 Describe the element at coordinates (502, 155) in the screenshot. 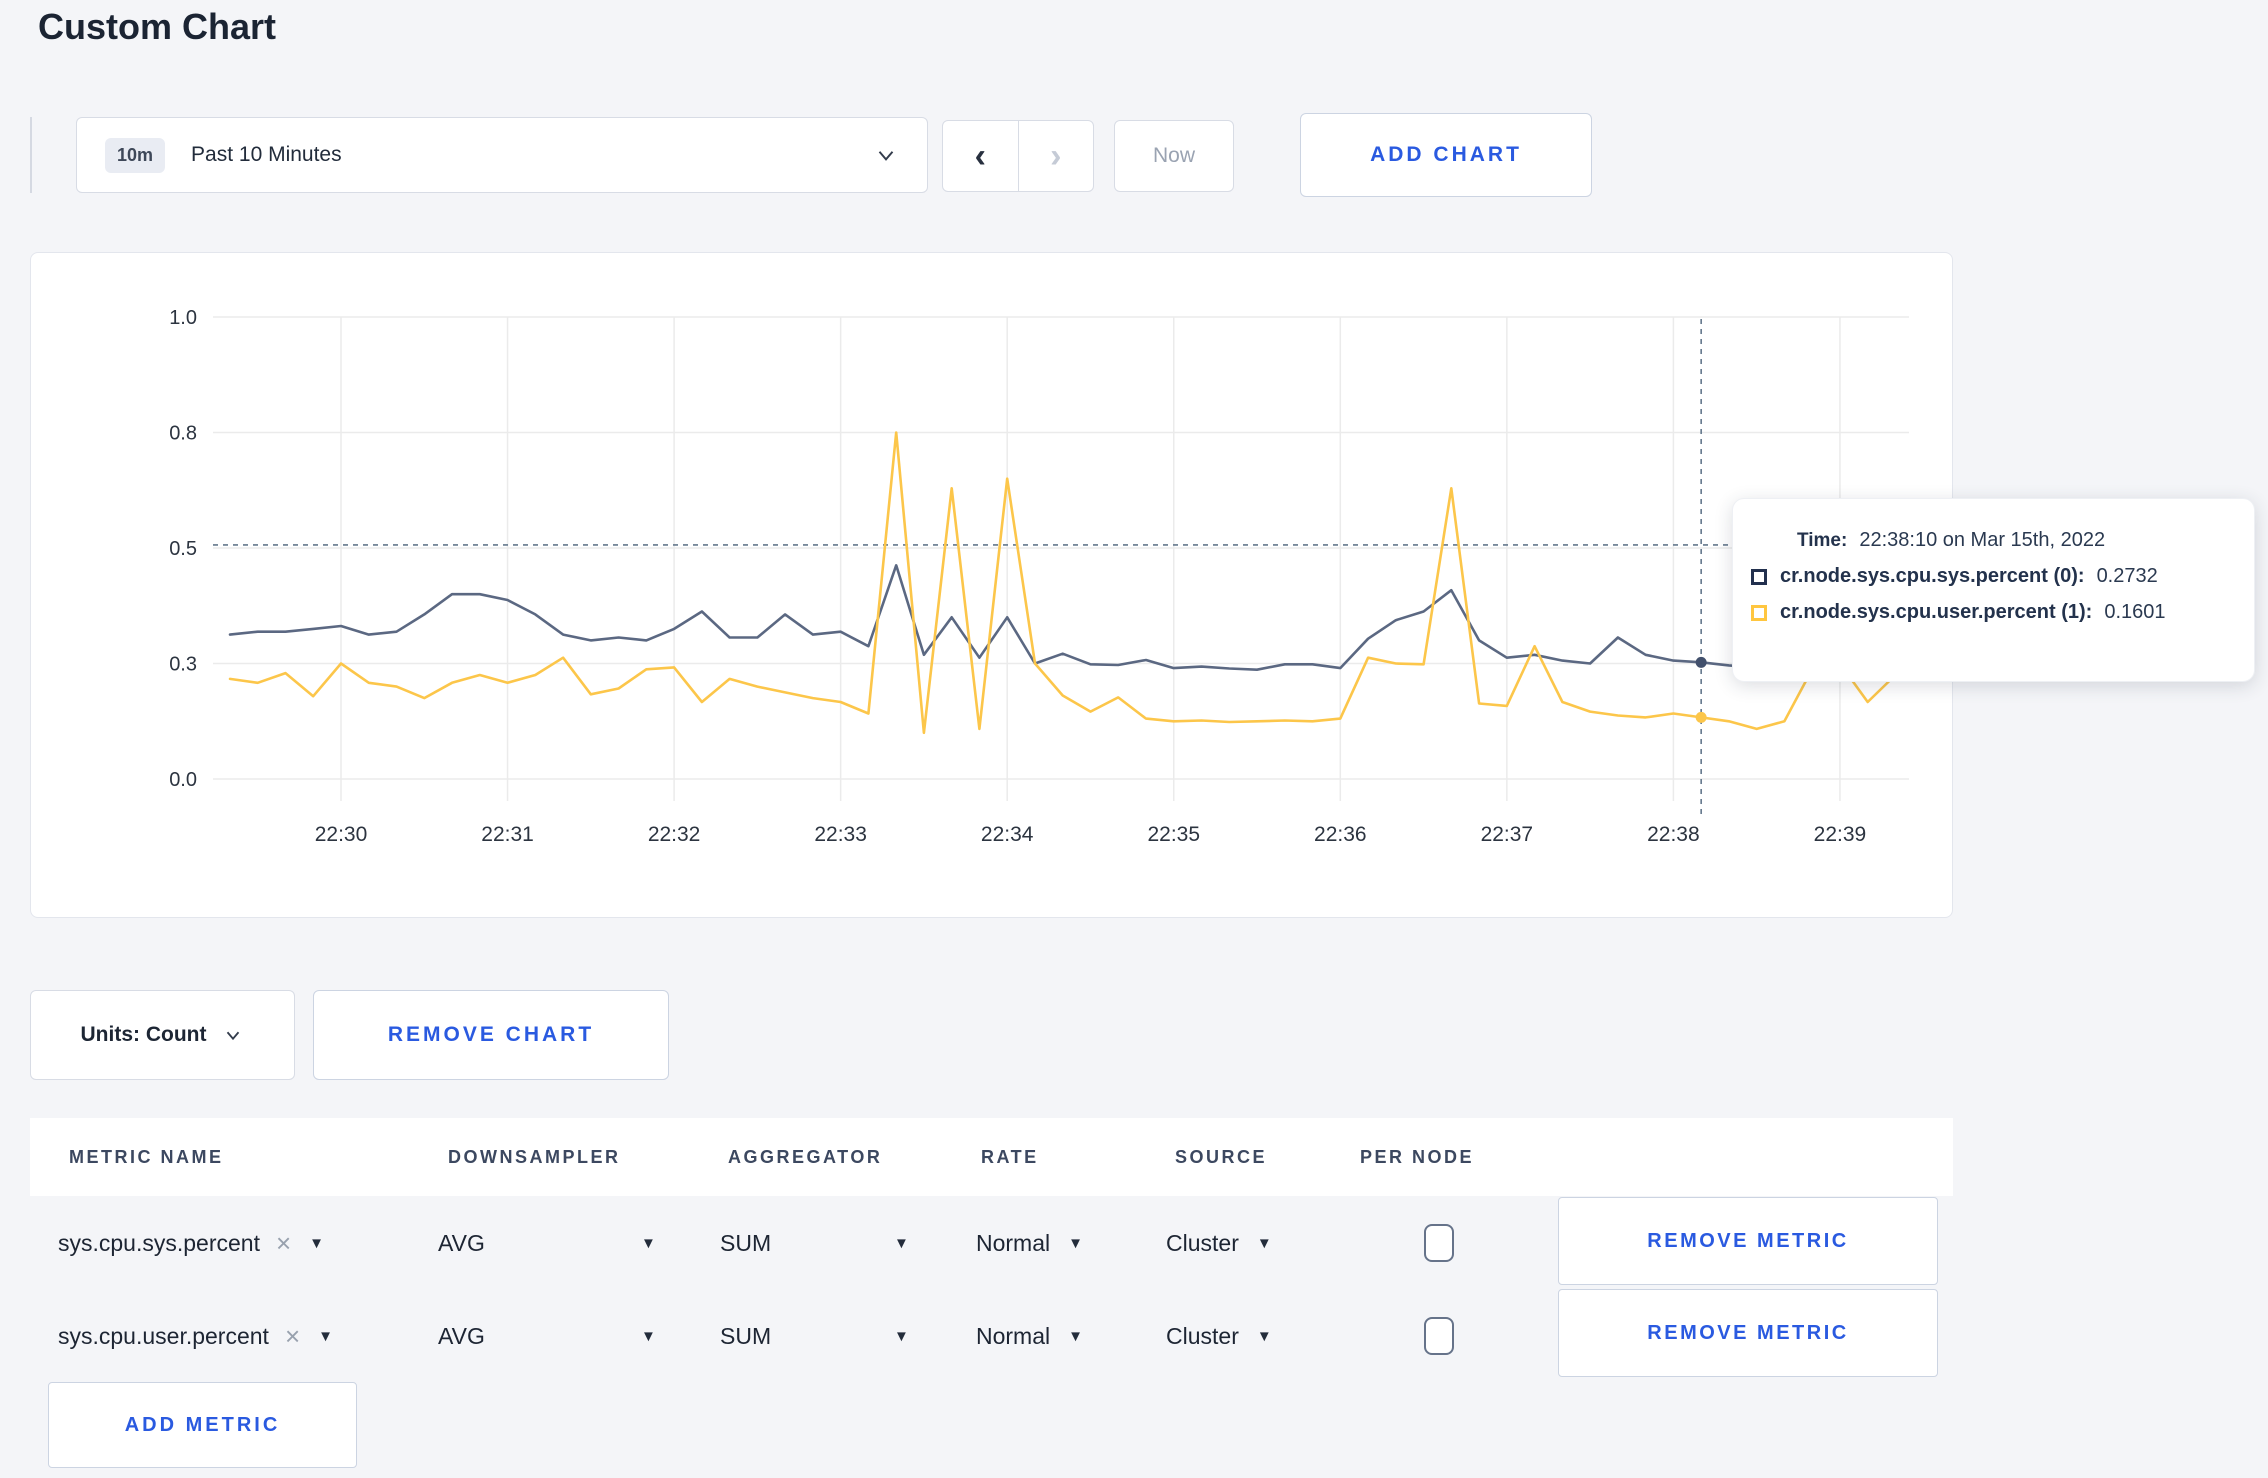

I see `time-range-dropdown: 10m Past 10 Minutes` at that location.